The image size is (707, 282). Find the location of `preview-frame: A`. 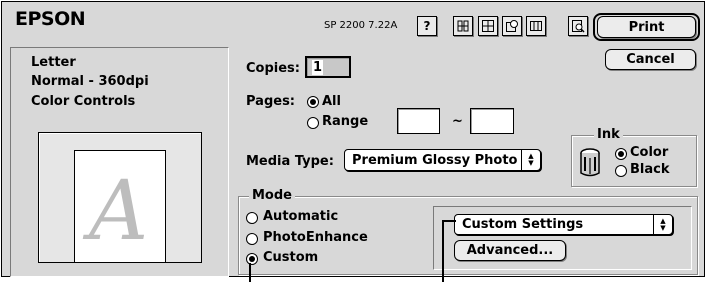

preview-frame: A is located at coordinates (120, 197).